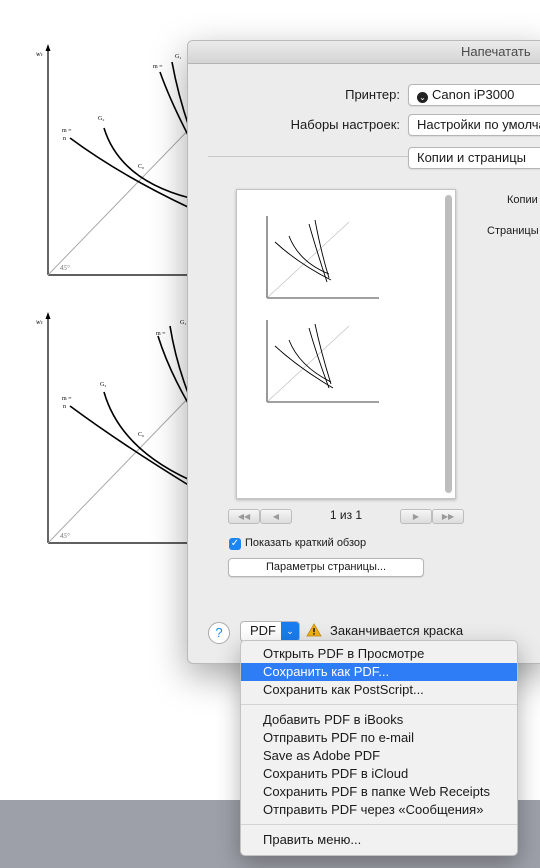  I want to click on dialog-title-bar: Напечатать, so click(364, 52).